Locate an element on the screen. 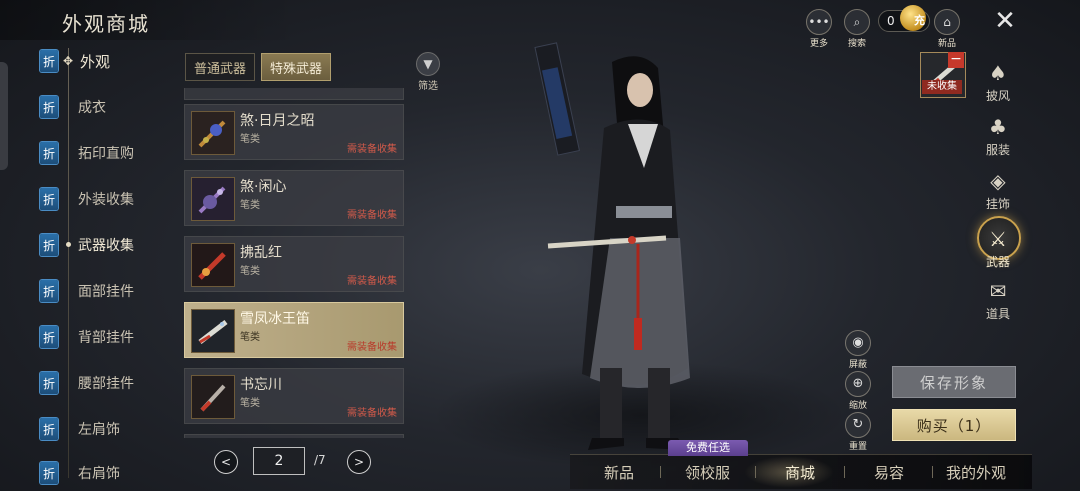 This screenshot has height=491, width=1080. next-page-button: > is located at coordinates (359, 462).